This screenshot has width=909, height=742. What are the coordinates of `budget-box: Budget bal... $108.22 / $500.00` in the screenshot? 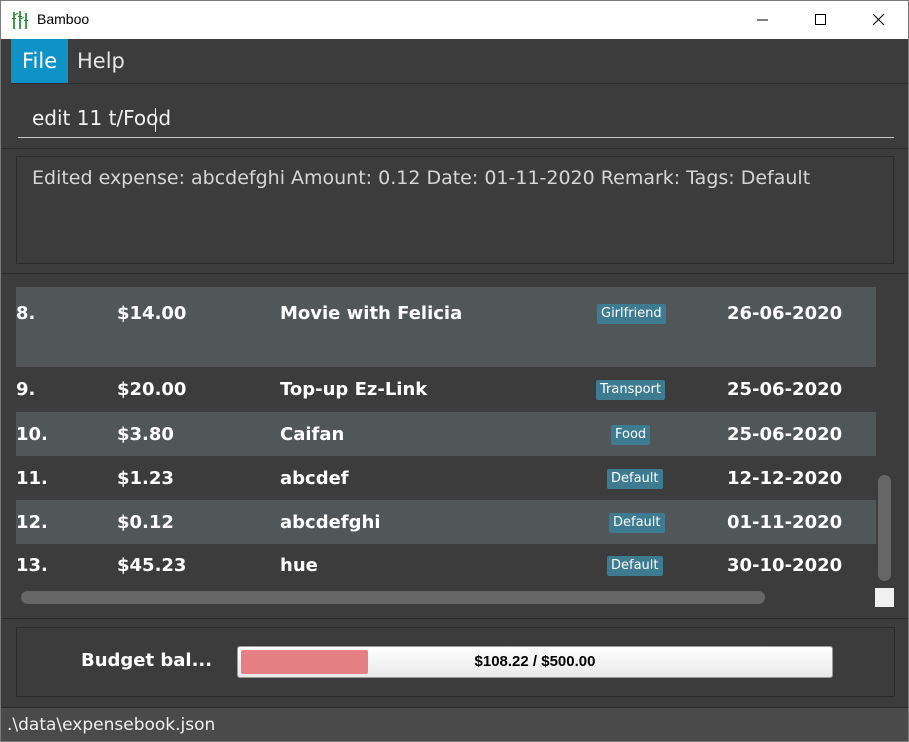 It's located at (455, 662).